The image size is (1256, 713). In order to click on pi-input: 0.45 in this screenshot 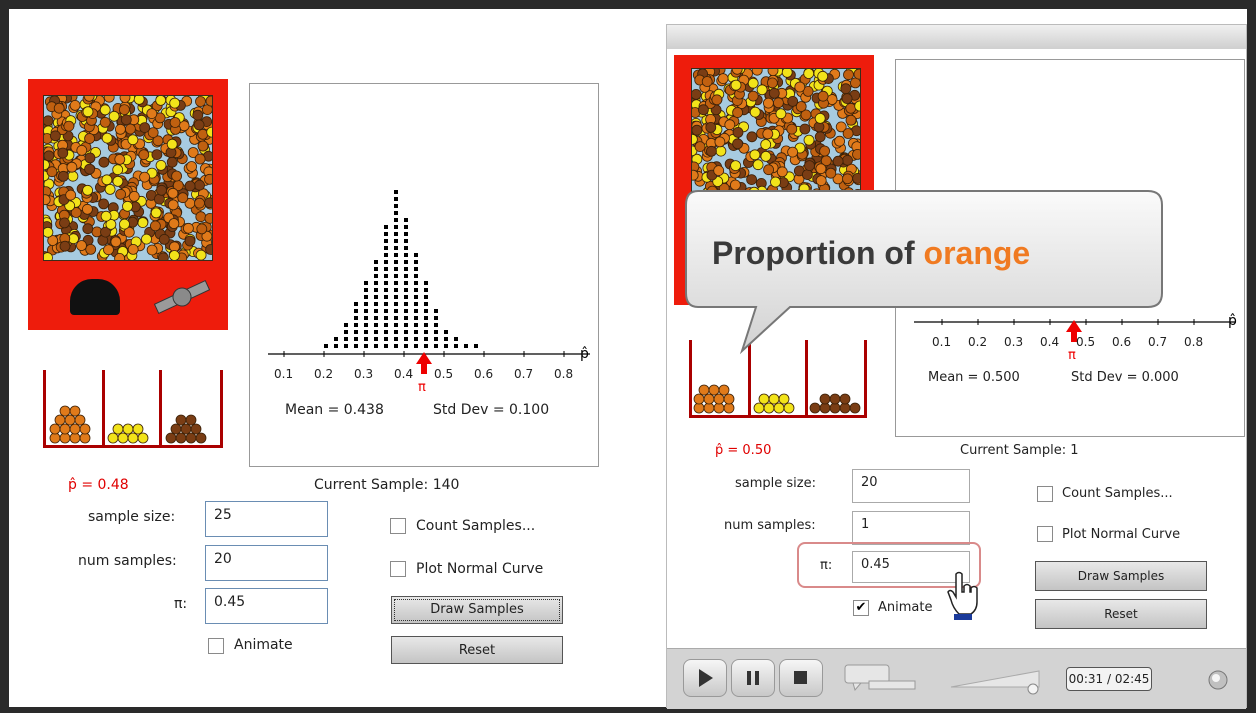, I will do `click(266, 606)`.